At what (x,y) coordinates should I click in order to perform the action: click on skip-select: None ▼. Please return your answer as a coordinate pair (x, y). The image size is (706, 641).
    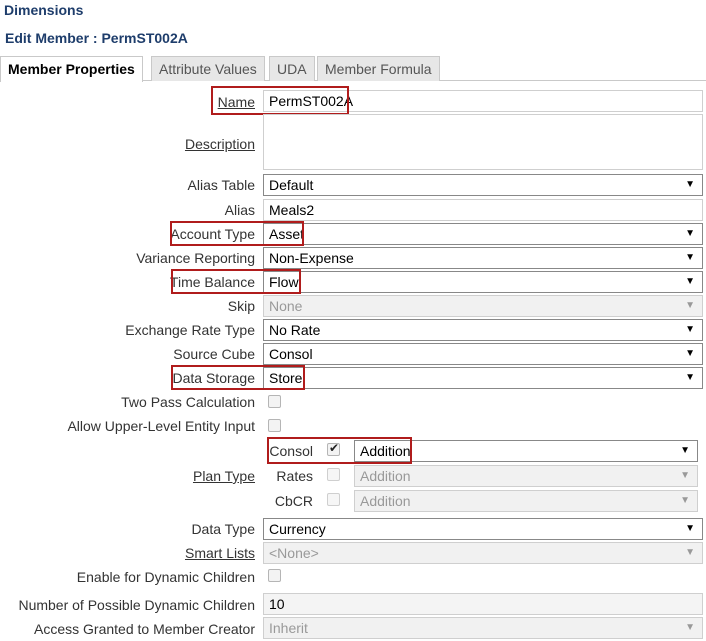
    Looking at the image, I should click on (483, 306).